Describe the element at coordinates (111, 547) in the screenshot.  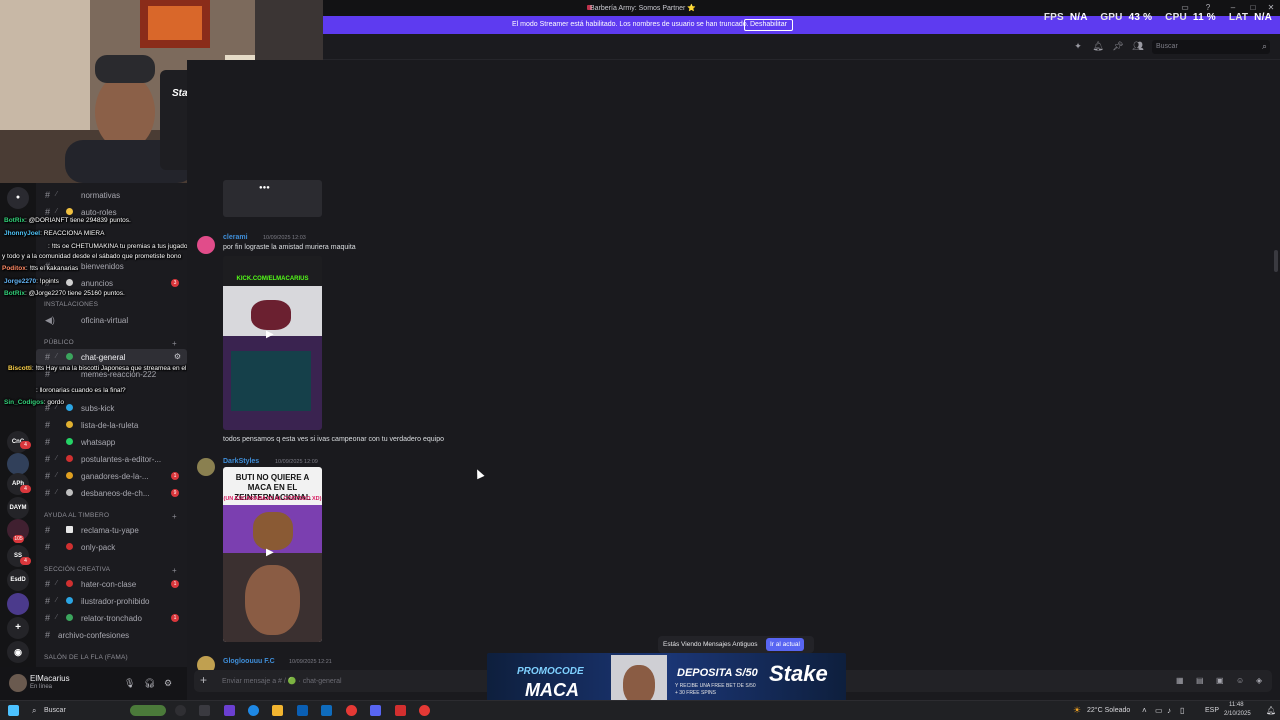
I see `channel-only-pack: # only-pack` at that location.